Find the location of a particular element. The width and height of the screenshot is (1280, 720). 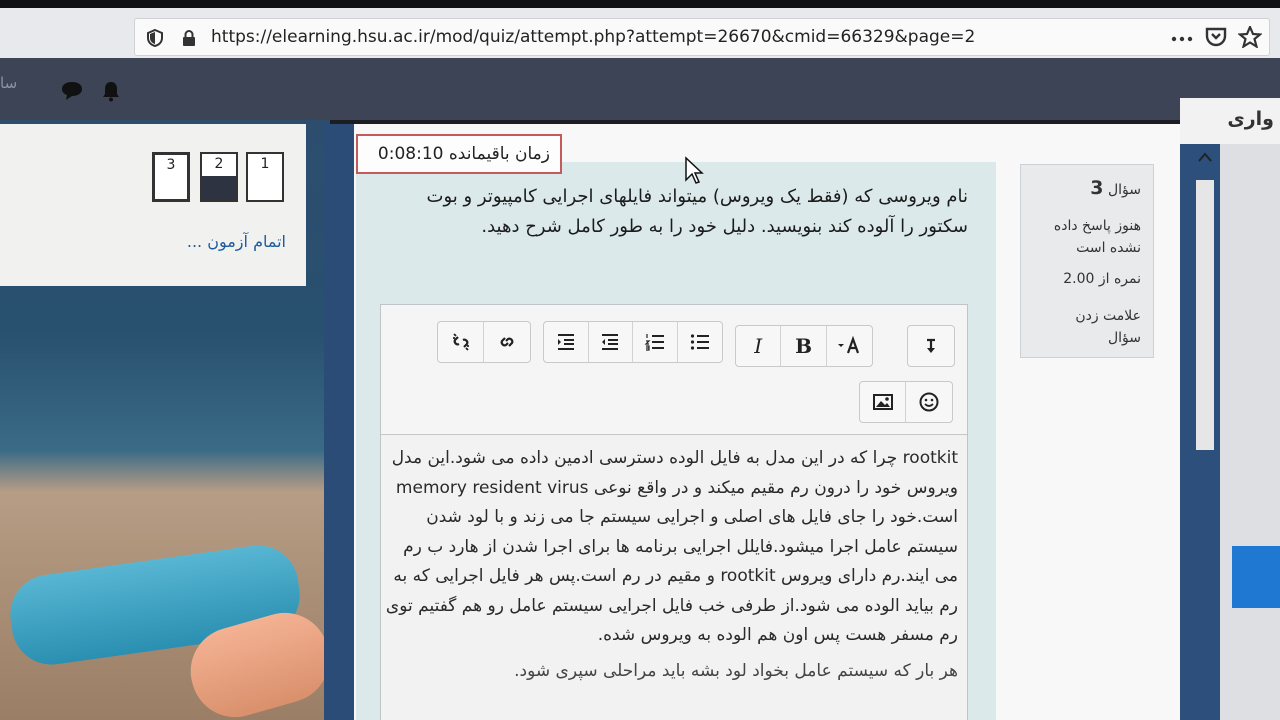

lock-icon is located at coordinates (189, 38).